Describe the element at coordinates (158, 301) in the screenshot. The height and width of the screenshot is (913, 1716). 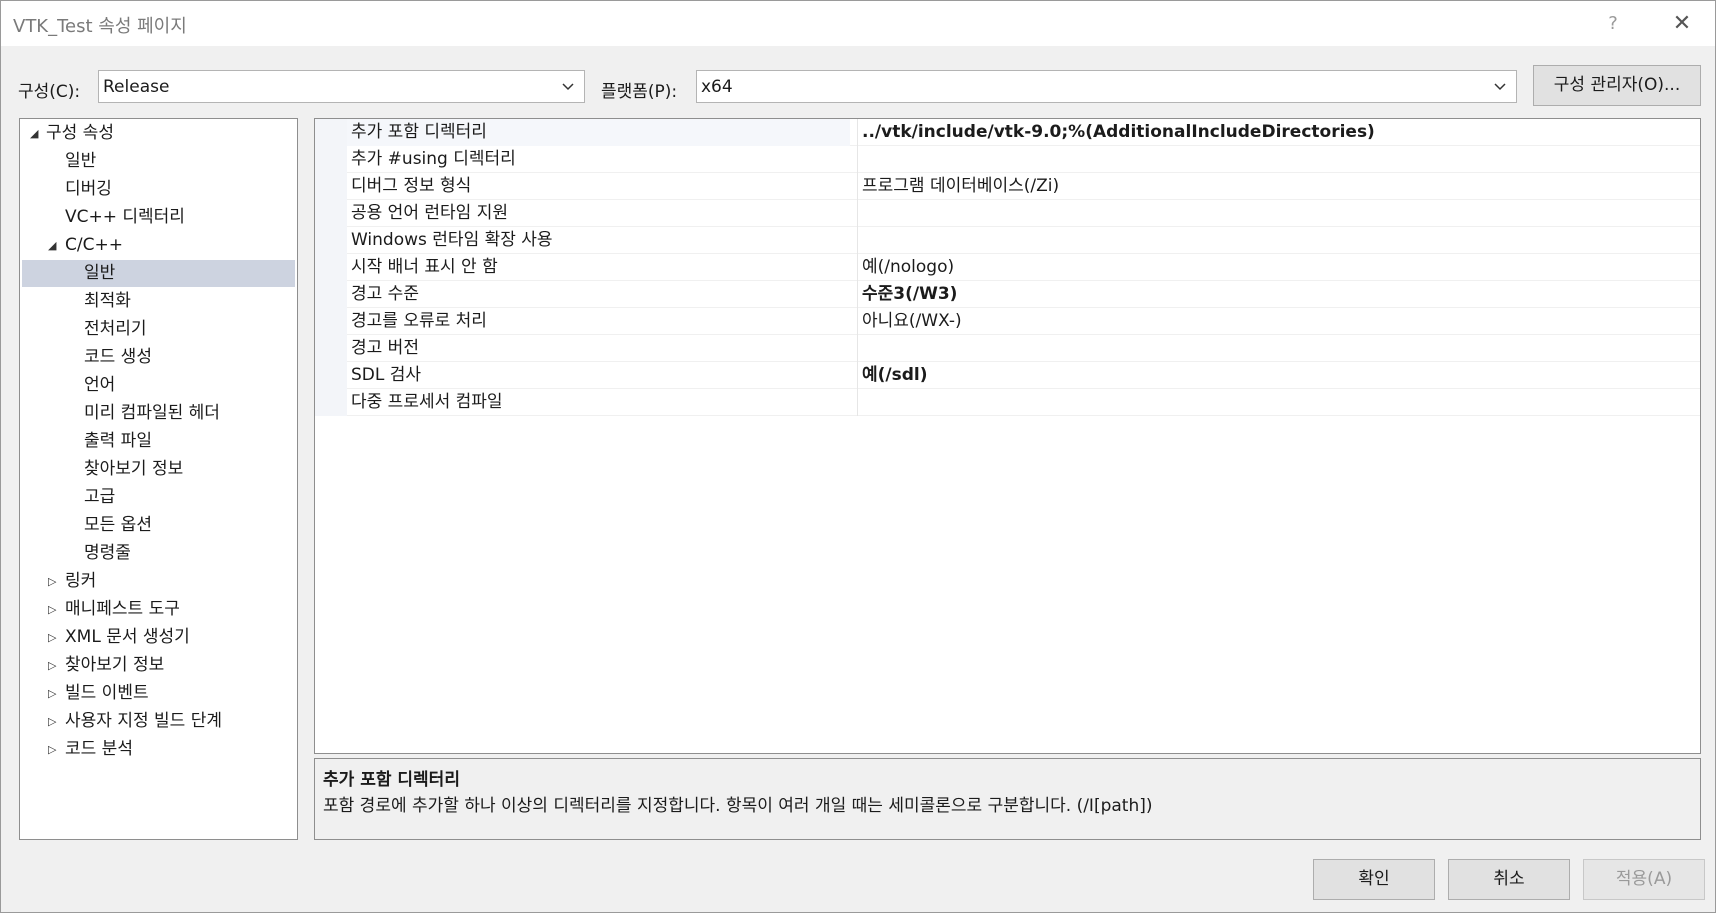
I see `tree-item-optimization: 최적화` at that location.